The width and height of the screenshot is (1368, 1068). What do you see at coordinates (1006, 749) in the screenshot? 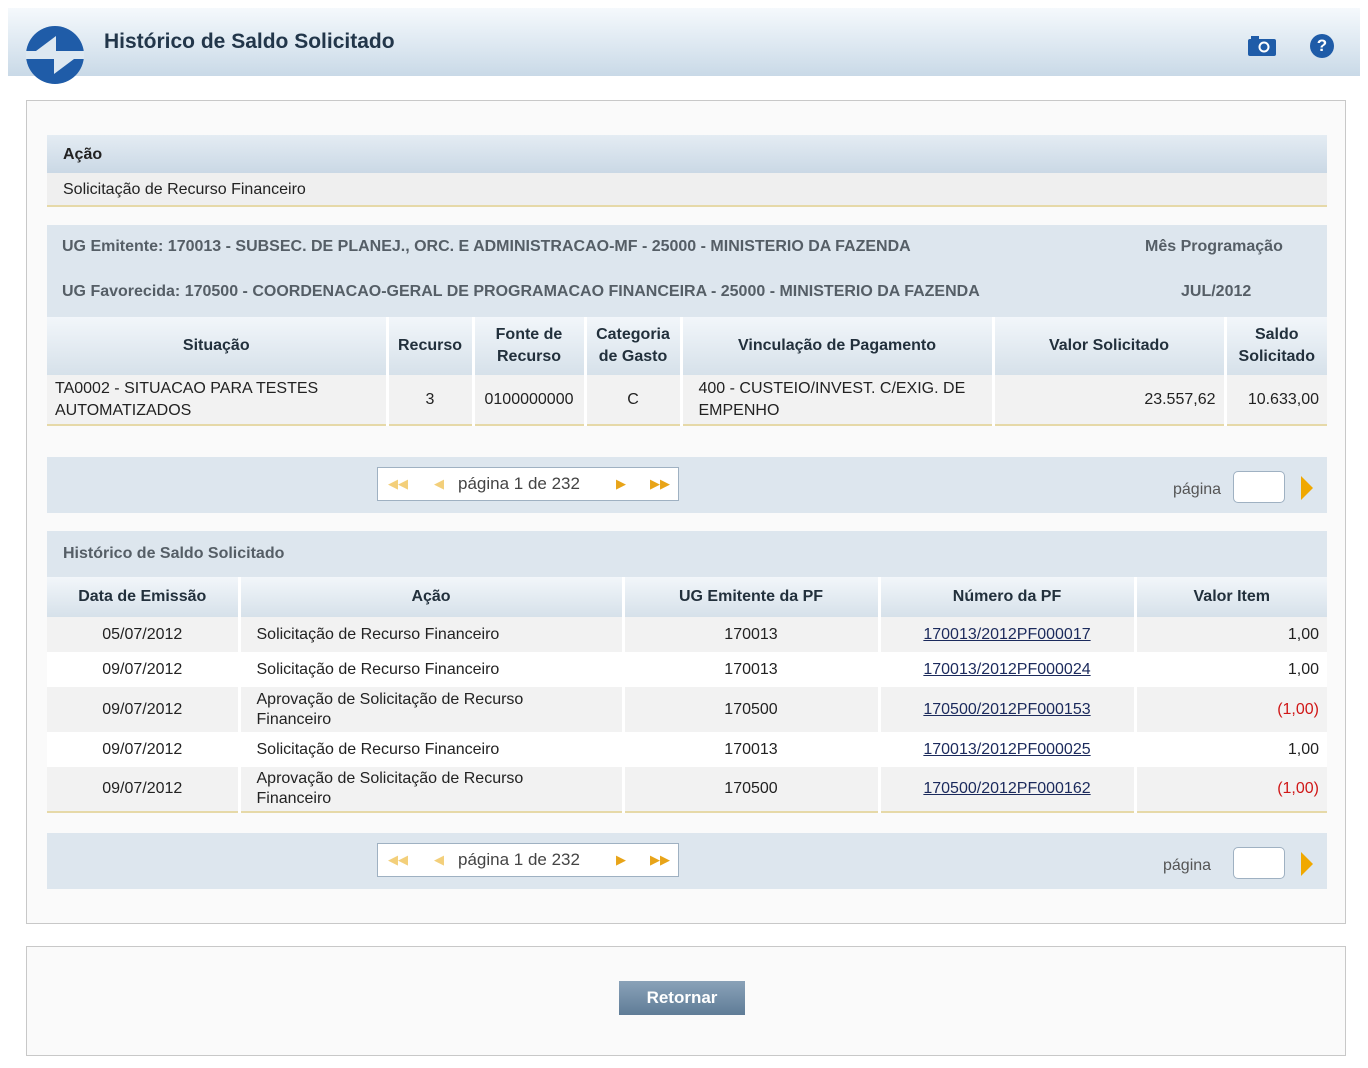
I see `pf-link: 170013/2012PF000025` at bounding box center [1006, 749].